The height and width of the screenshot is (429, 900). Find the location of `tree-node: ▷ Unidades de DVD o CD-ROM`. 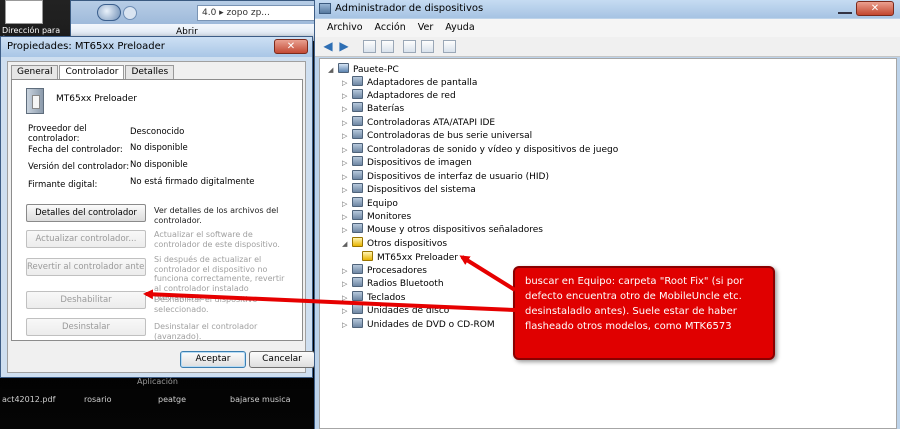

tree-node: ▷ Unidades de DVD o CD-ROM is located at coordinates (418, 324).